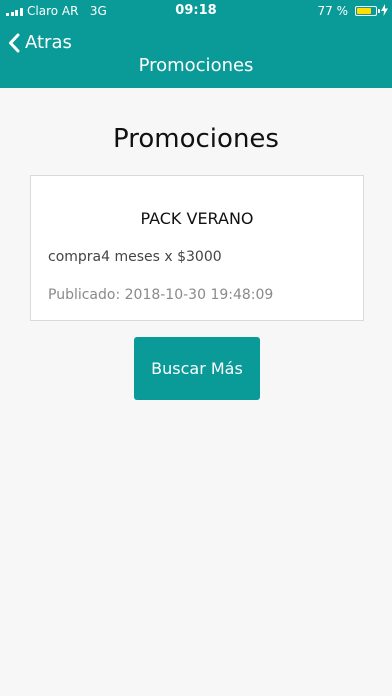 The image size is (392, 696). Describe the element at coordinates (379, 11) in the screenshot. I see `battery-tip` at that location.